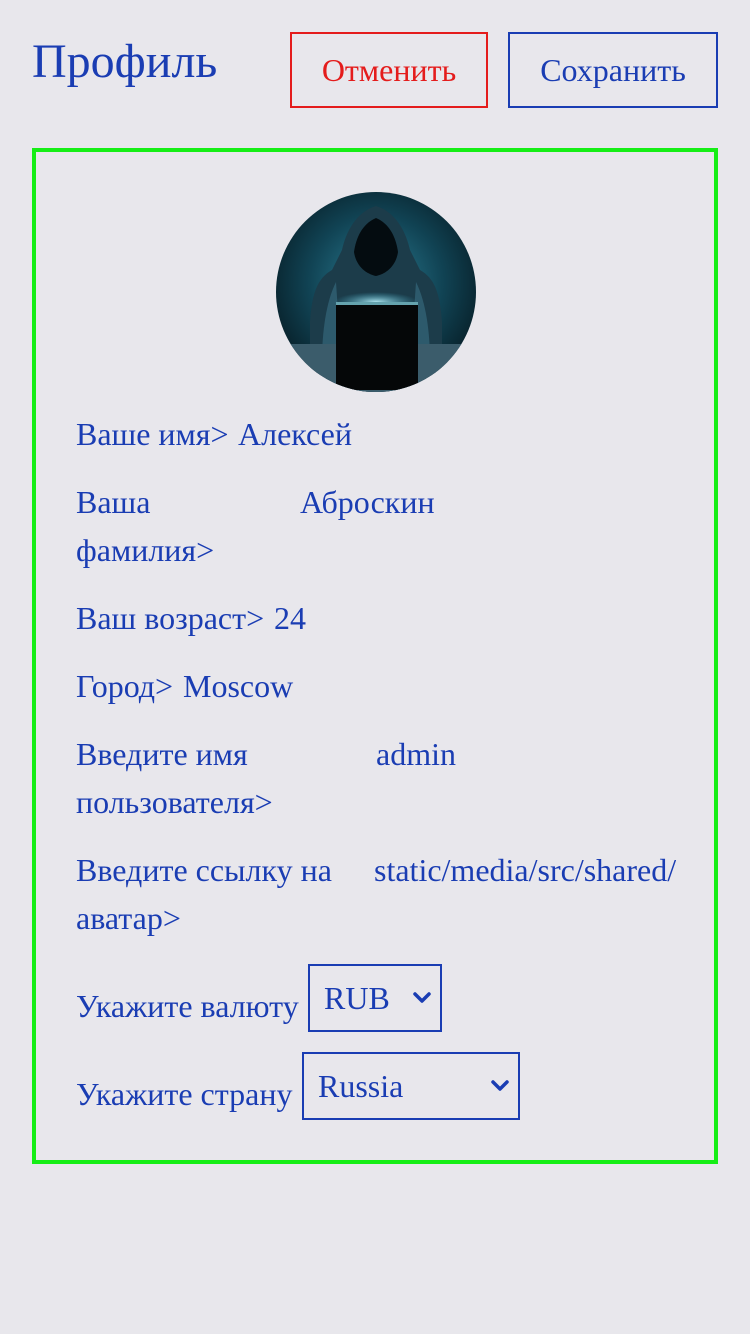 This screenshot has height=1334, width=750. What do you see at coordinates (145, 550) in the screenshot?
I see `surname-label-line2: фамилия>` at bounding box center [145, 550].